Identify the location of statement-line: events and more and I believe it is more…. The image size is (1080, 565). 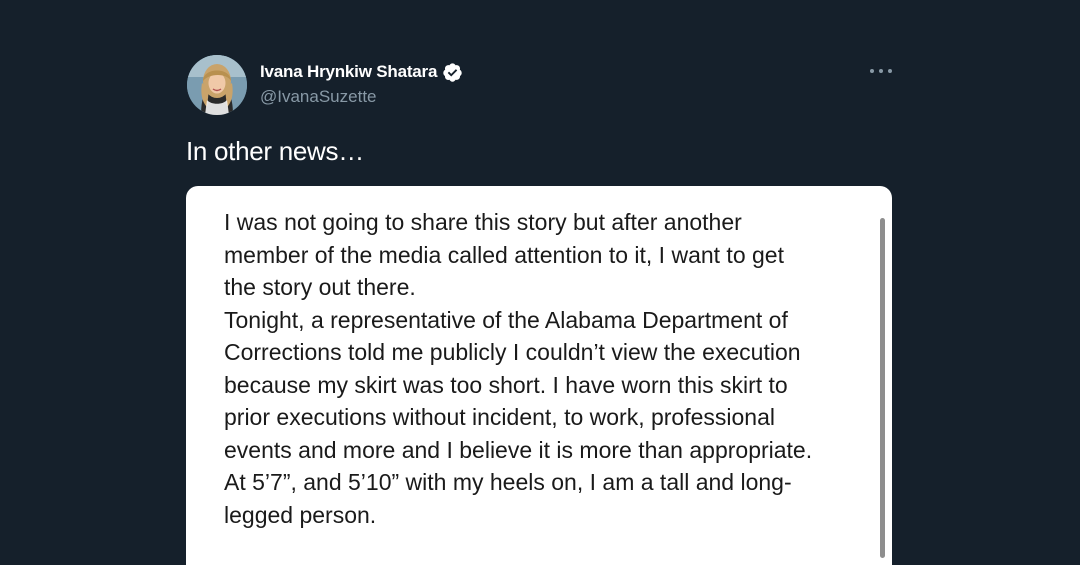
(518, 449).